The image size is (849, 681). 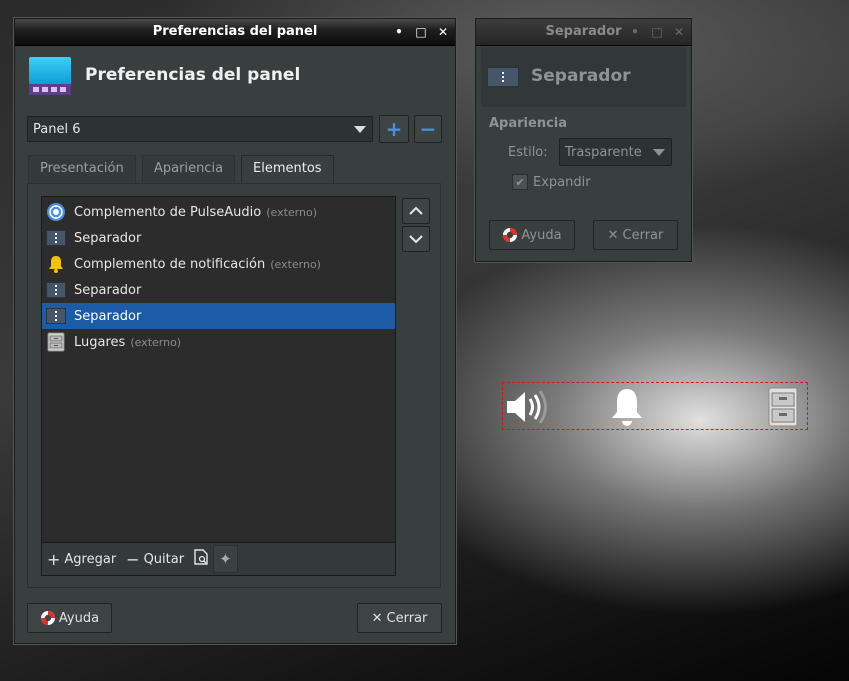 I want to click on dialog-title: Separador, so click(x=581, y=76).